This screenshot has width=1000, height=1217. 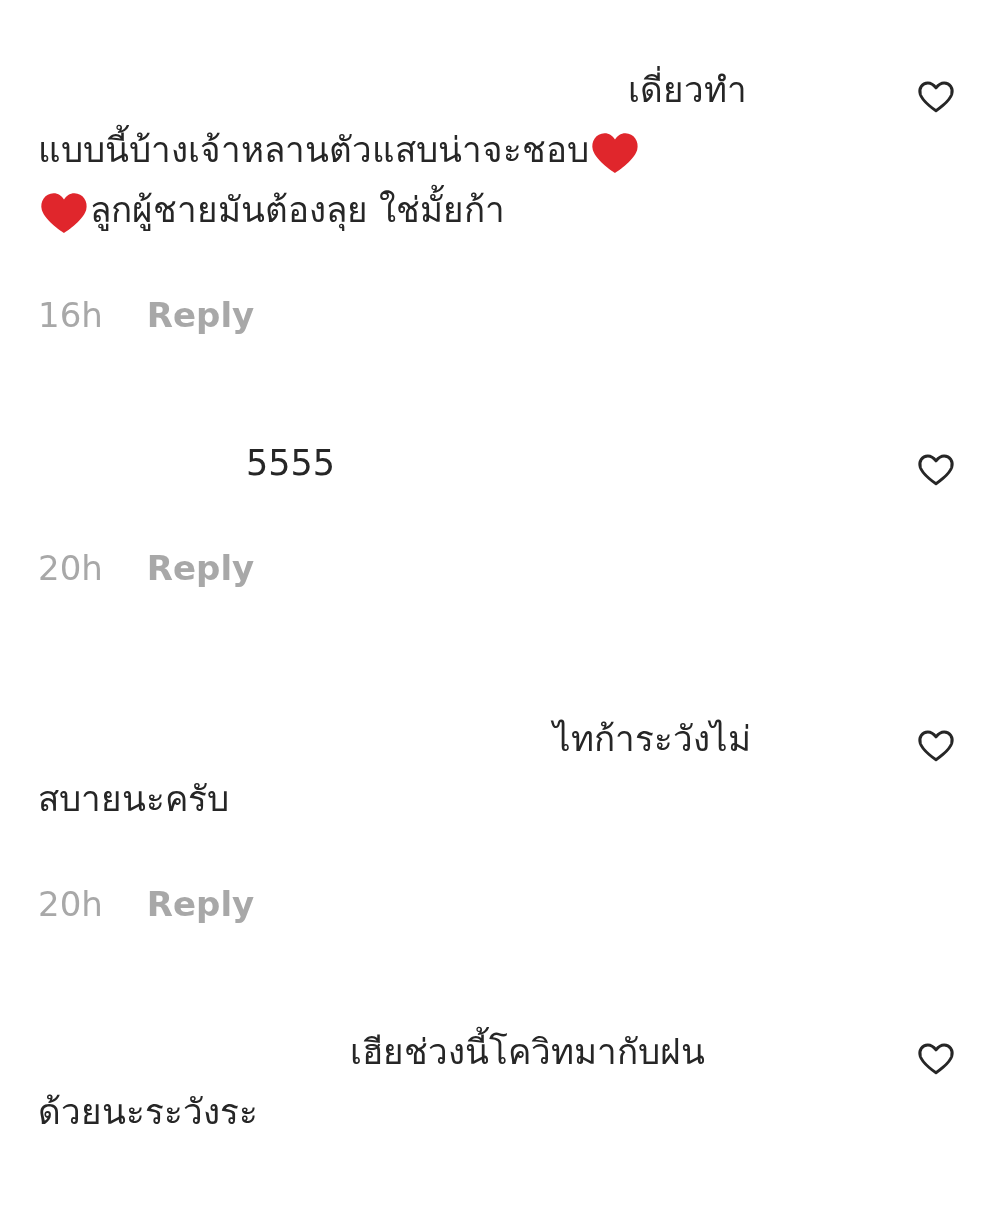 What do you see at coordinates (291, 463) in the screenshot?
I see `comment-text: 5555` at bounding box center [291, 463].